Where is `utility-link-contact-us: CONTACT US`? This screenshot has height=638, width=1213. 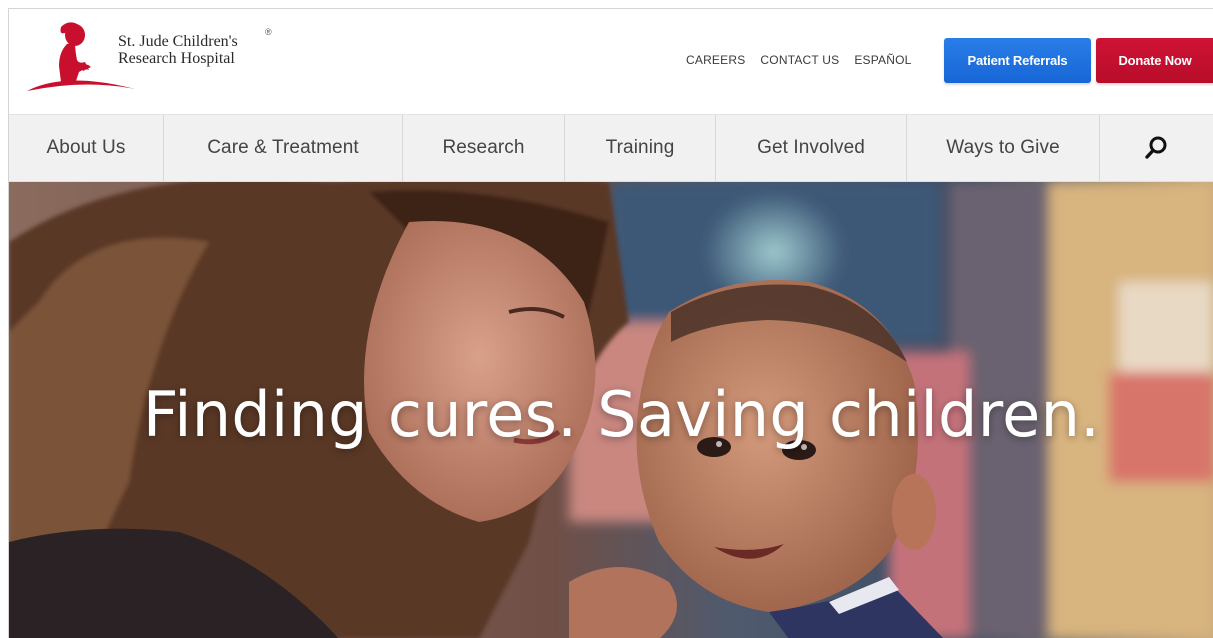 utility-link-contact-us: CONTACT US is located at coordinates (799, 60).